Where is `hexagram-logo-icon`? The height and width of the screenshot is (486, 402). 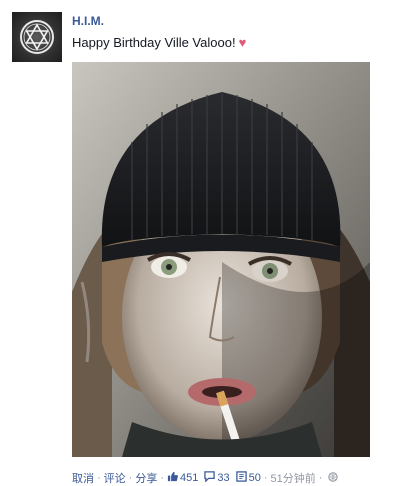 hexagram-logo-icon is located at coordinates (37, 37).